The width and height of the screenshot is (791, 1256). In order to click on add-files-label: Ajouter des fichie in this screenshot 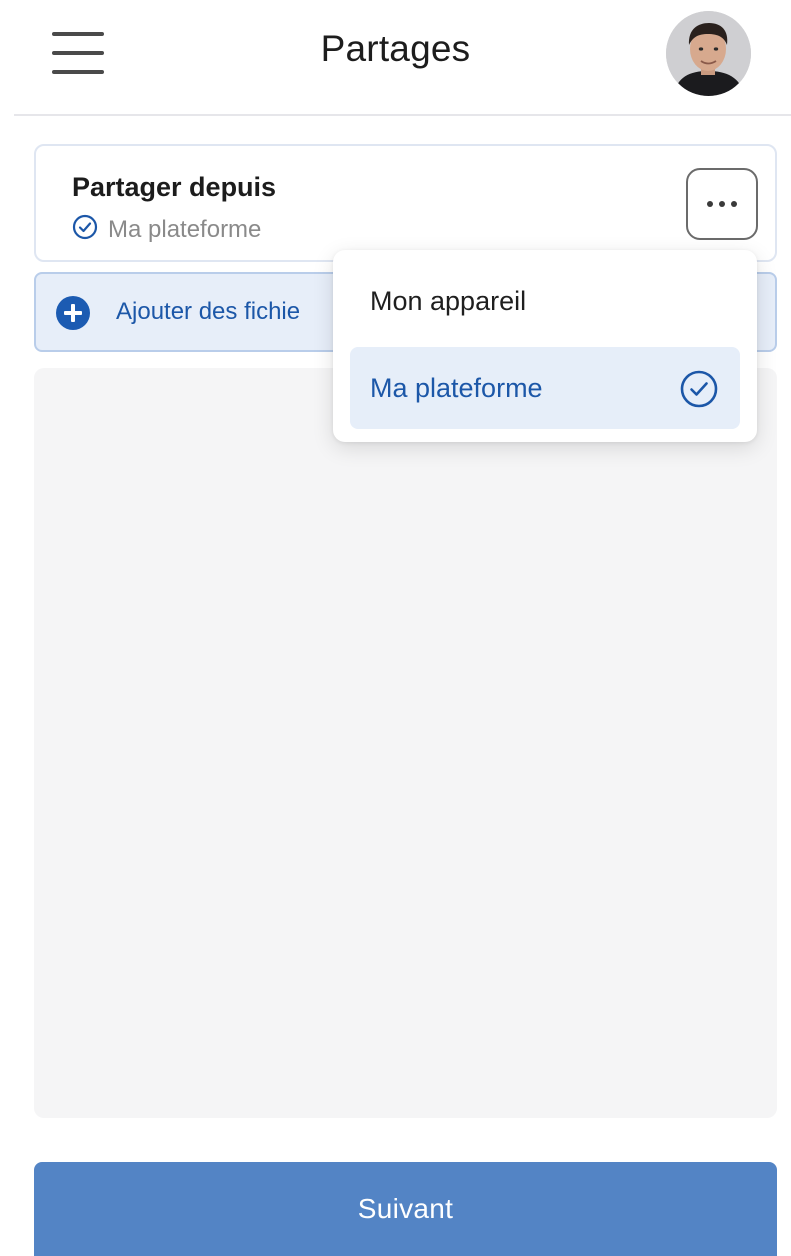, I will do `click(208, 311)`.